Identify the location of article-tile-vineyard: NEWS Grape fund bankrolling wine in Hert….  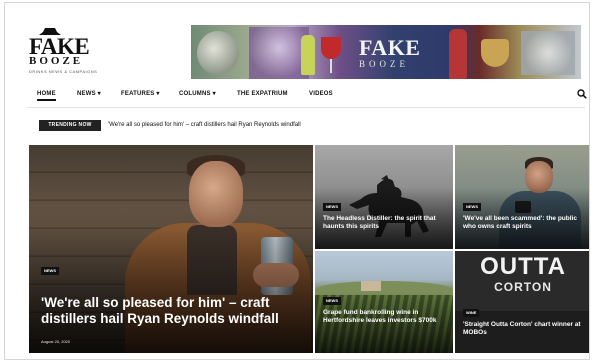
(384, 302).